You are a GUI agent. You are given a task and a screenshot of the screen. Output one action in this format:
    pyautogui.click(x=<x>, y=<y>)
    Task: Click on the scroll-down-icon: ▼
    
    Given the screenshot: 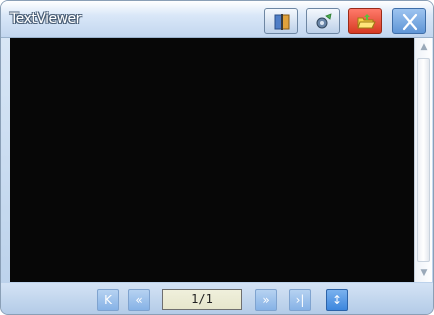 What is the action you would take?
    pyautogui.click(x=424, y=273)
    